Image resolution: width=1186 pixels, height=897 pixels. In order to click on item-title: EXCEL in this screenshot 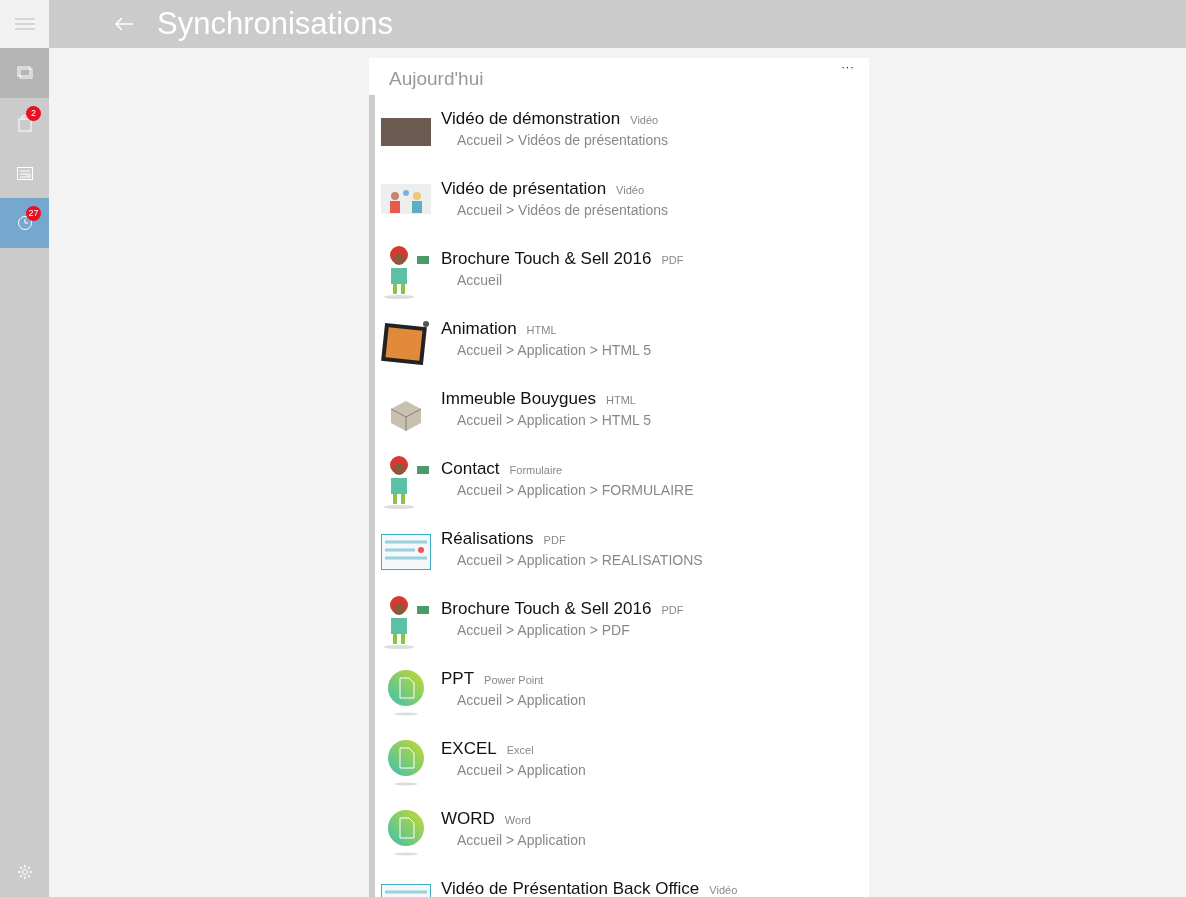, I will do `click(469, 749)`.